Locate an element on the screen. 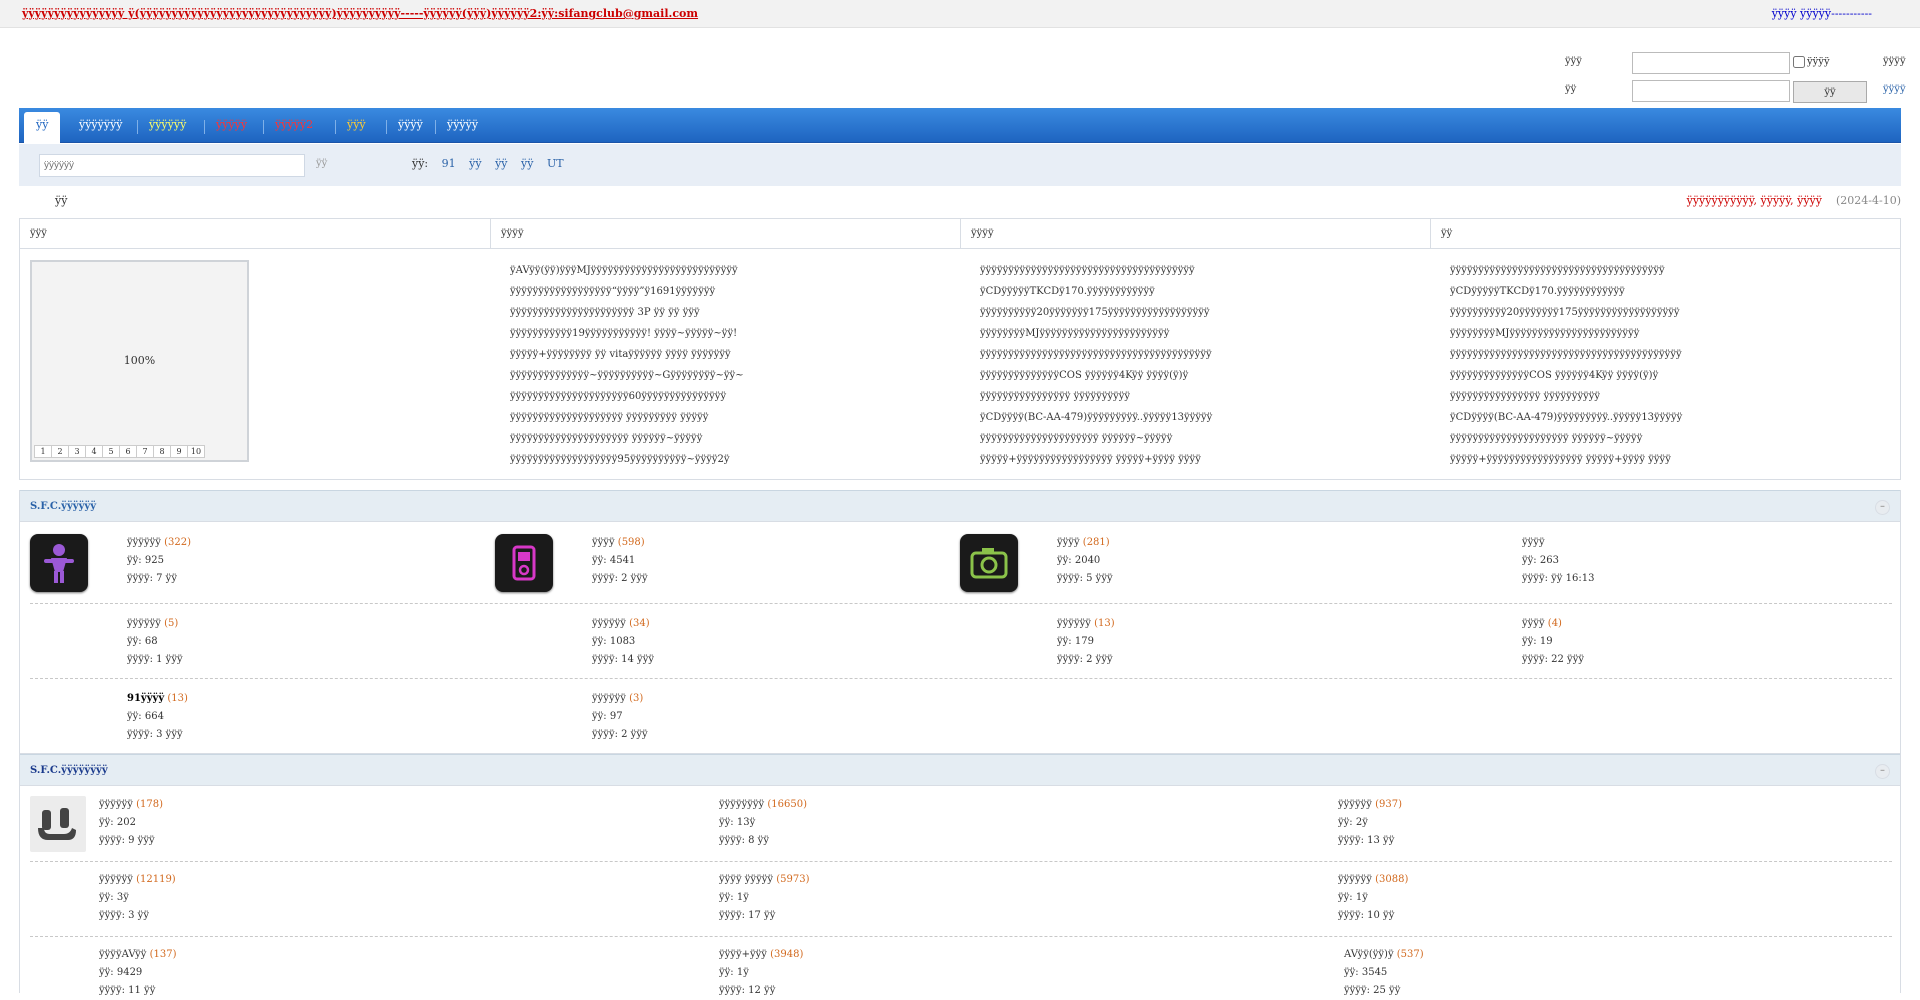 The height and width of the screenshot is (1000, 1920). slide-page-button: 1 is located at coordinates (43, 451).